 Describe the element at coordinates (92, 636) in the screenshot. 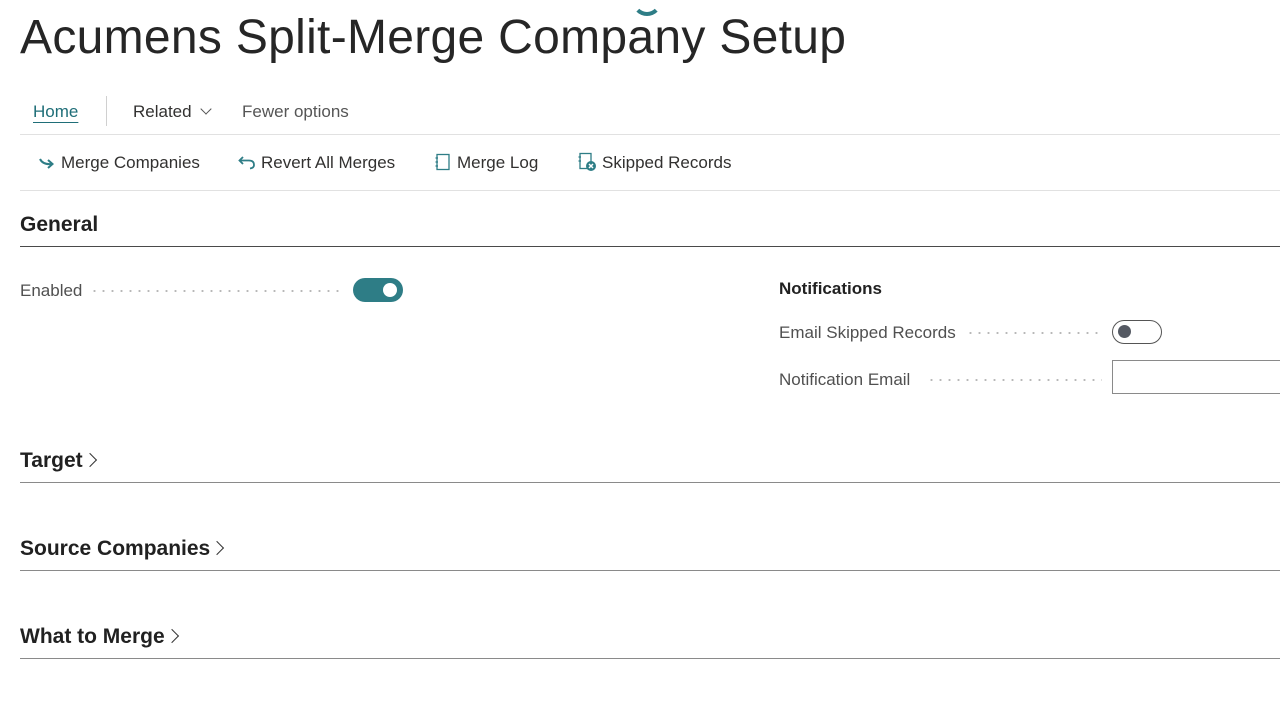

I see `section-what-to-merge-title: What to Merge` at that location.